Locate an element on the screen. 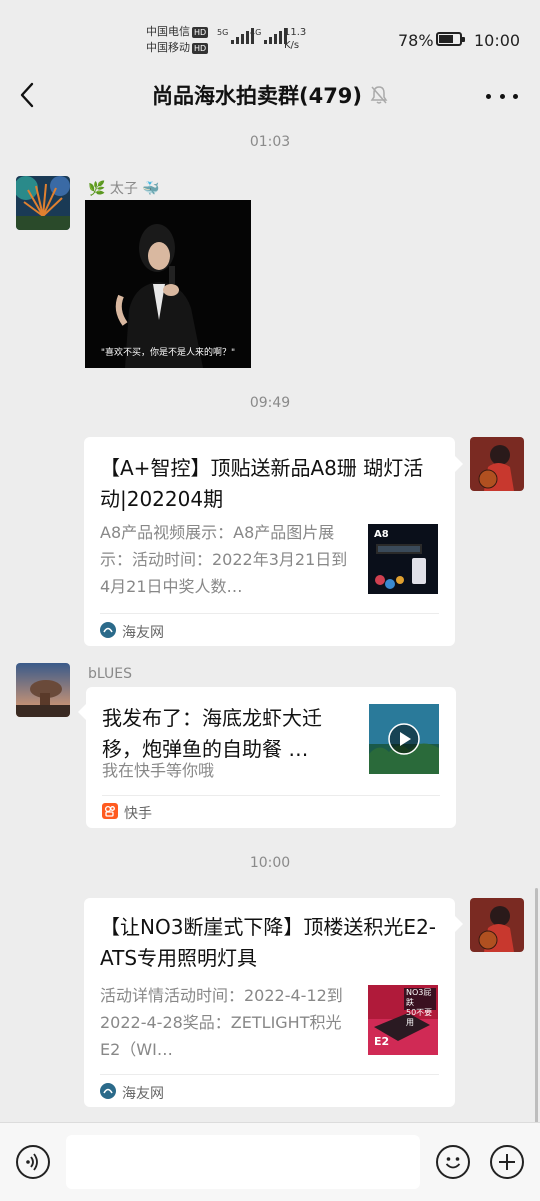 This screenshot has height=1201, width=540. card-thumbnail: A8 is located at coordinates (403, 559).